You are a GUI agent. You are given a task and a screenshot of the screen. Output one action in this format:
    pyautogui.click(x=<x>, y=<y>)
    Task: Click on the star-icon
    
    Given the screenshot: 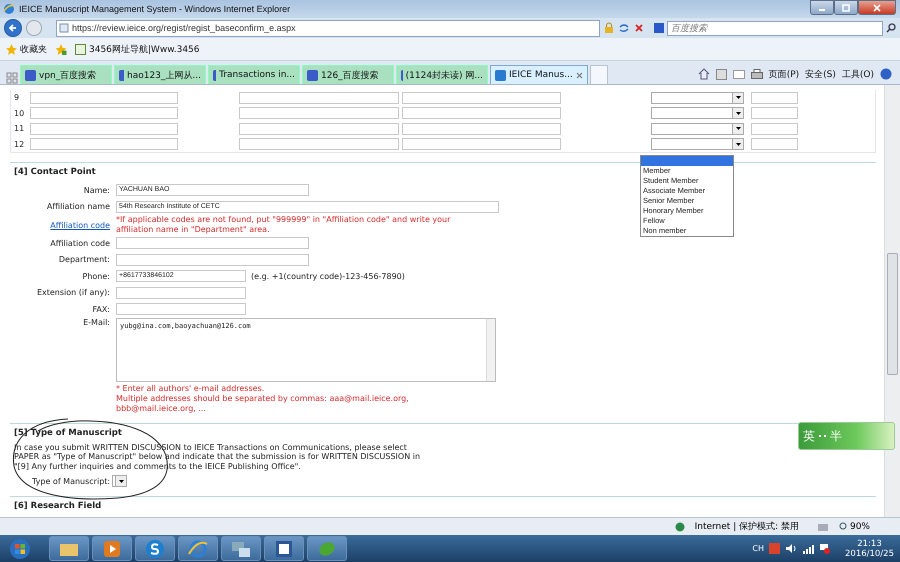 What is the action you would take?
    pyautogui.click(x=11, y=49)
    